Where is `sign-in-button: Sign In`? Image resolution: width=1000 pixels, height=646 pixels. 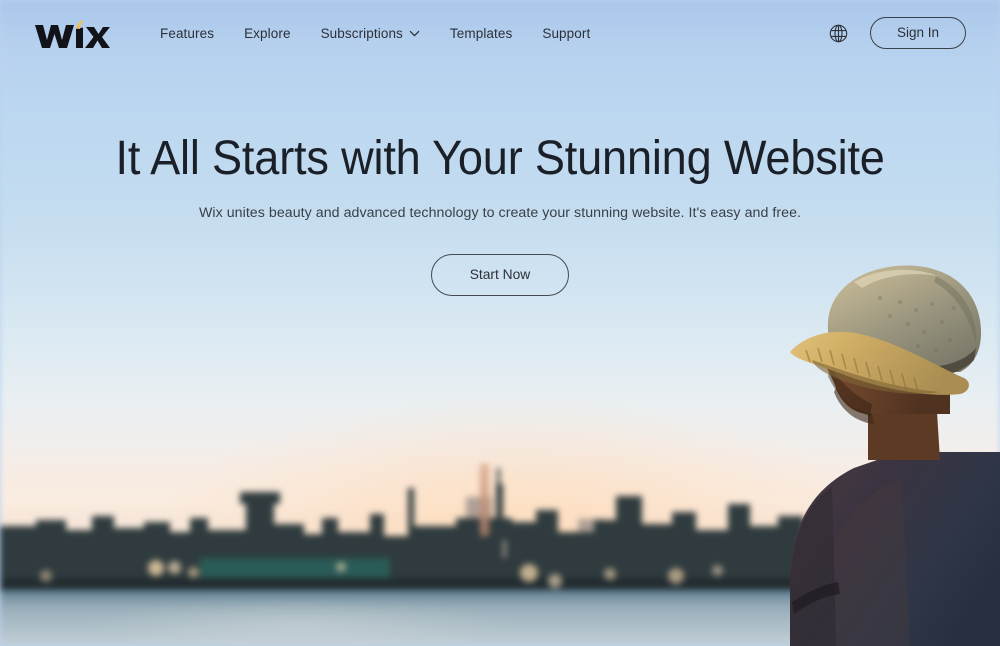 sign-in-button: Sign In is located at coordinates (917, 33).